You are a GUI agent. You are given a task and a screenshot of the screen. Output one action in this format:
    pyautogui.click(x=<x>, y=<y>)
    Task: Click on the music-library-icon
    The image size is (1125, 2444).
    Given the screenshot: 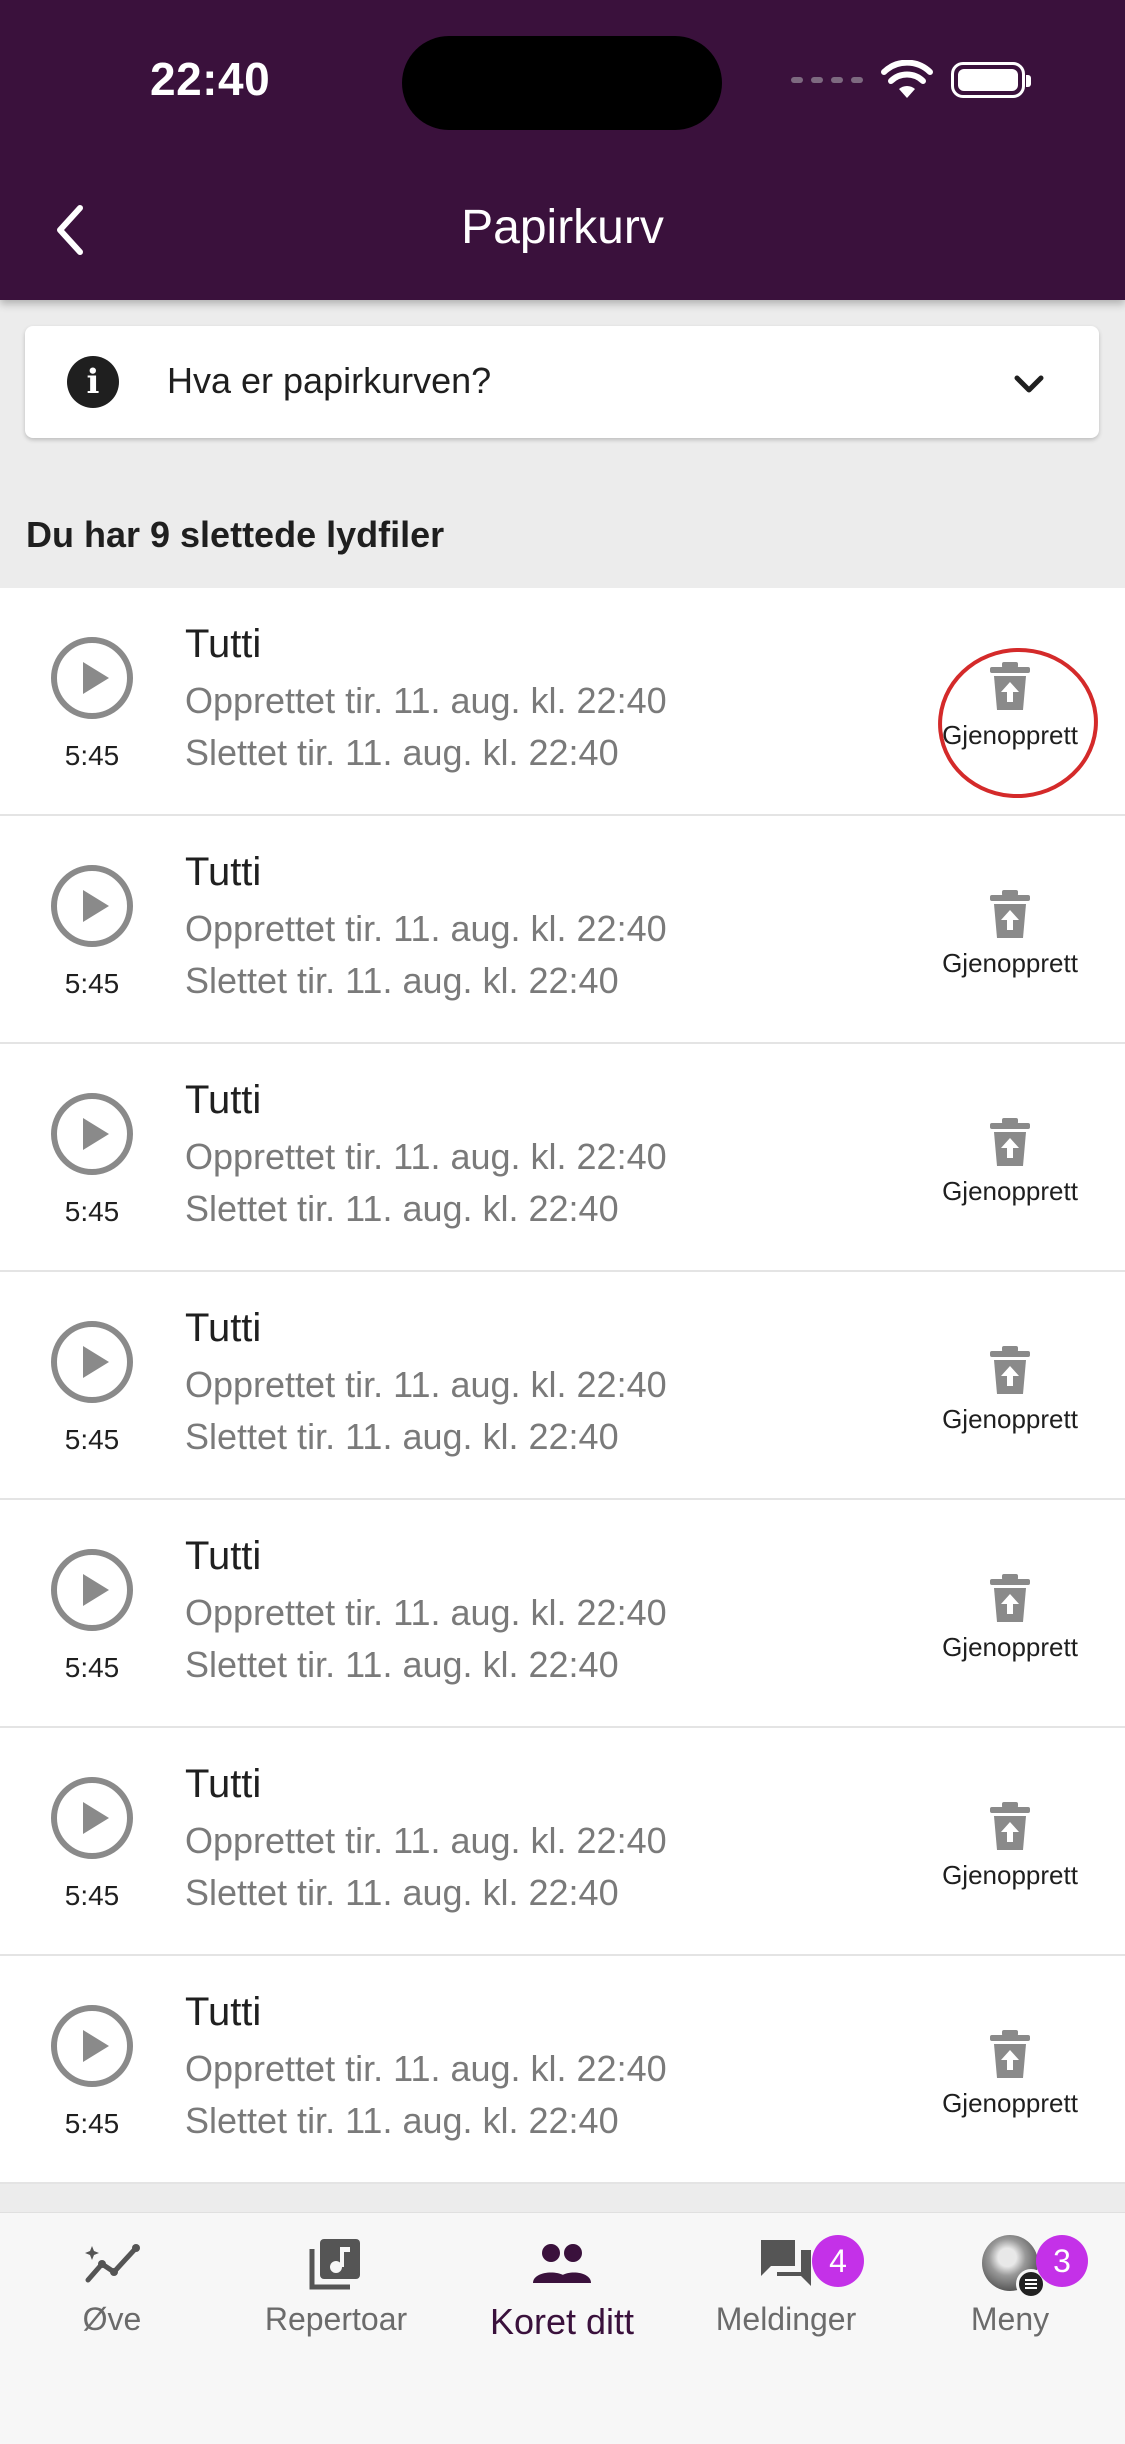 What is the action you would take?
    pyautogui.click(x=334, y=2264)
    